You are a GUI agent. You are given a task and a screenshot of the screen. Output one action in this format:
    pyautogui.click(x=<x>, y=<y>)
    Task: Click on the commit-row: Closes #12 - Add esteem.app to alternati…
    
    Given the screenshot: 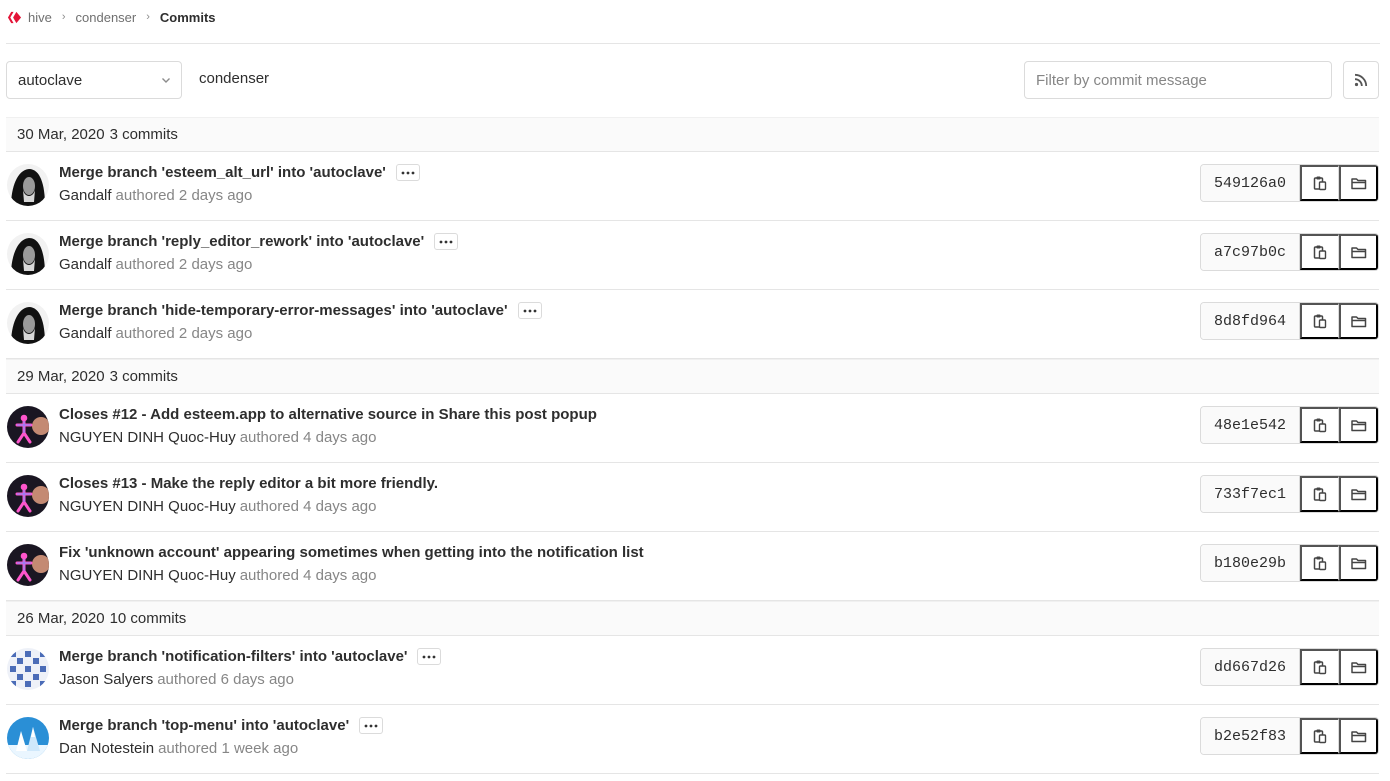 What is the action you would take?
    pyautogui.click(x=692, y=428)
    